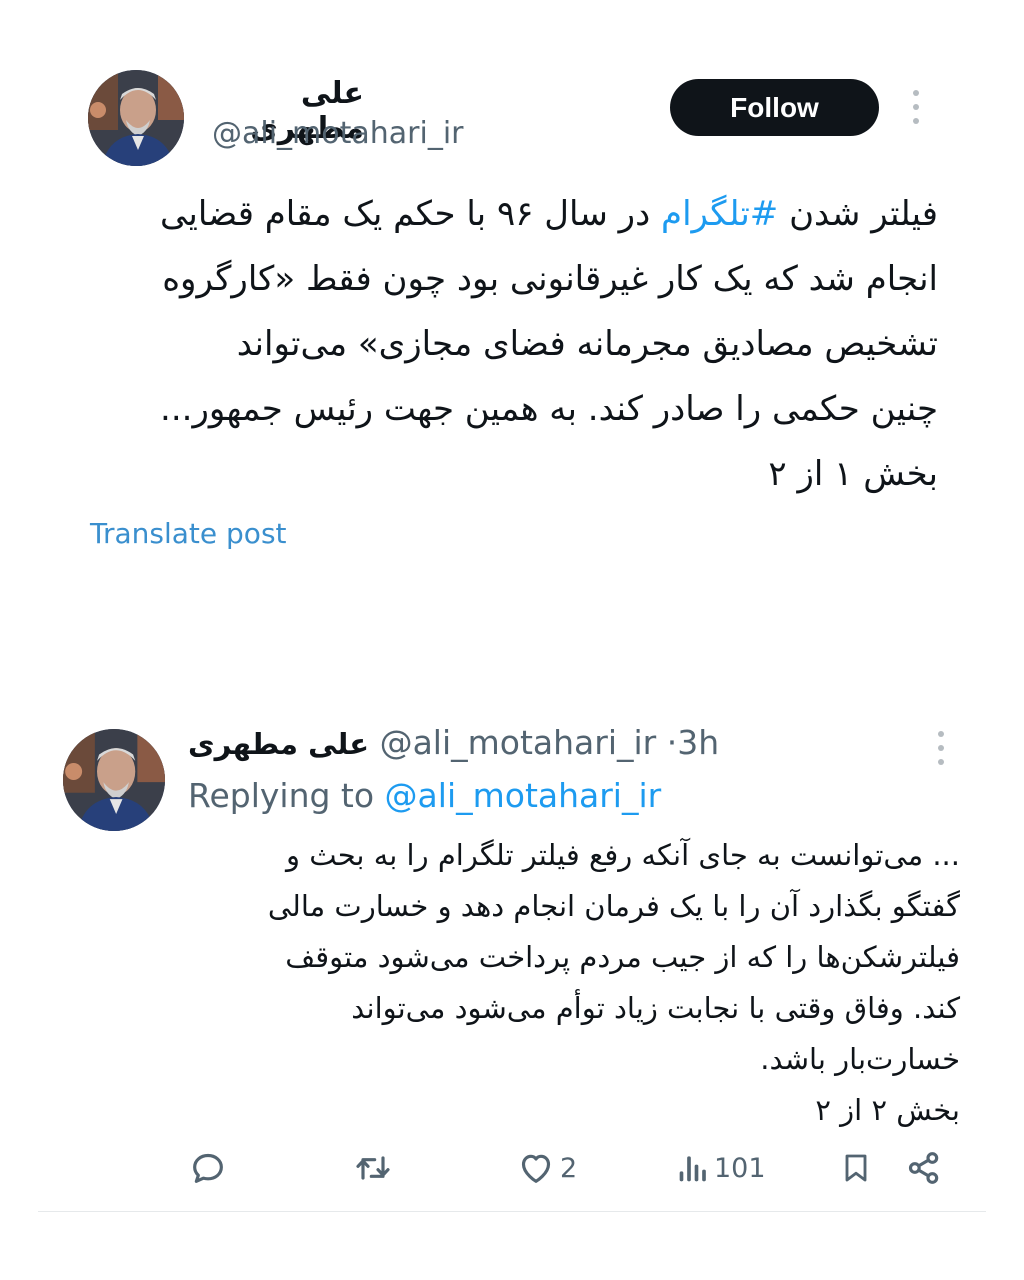 The width and height of the screenshot is (1024, 1280). Describe the element at coordinates (853, 474) in the screenshot. I see `post-text-line: بخش ۱ از ۲` at that location.